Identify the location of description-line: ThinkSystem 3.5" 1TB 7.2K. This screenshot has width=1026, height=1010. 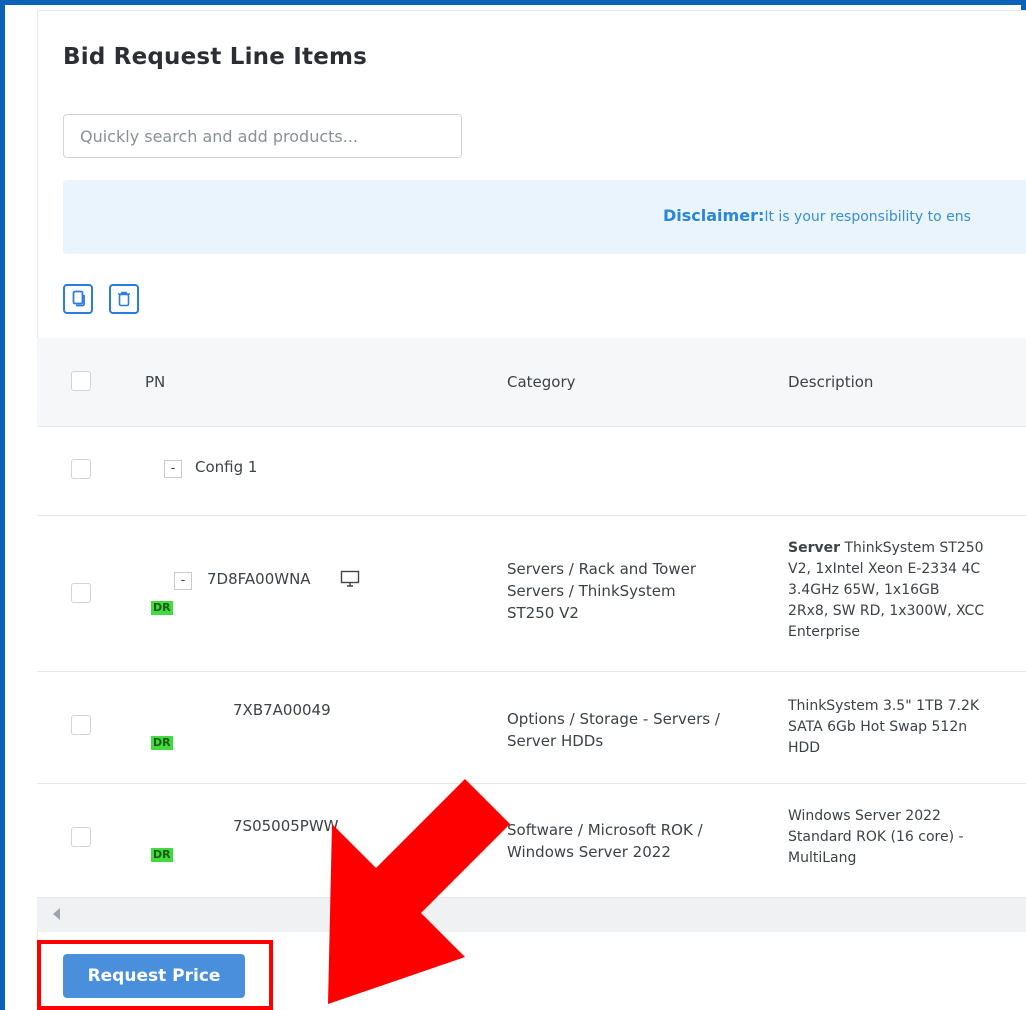
(884, 706).